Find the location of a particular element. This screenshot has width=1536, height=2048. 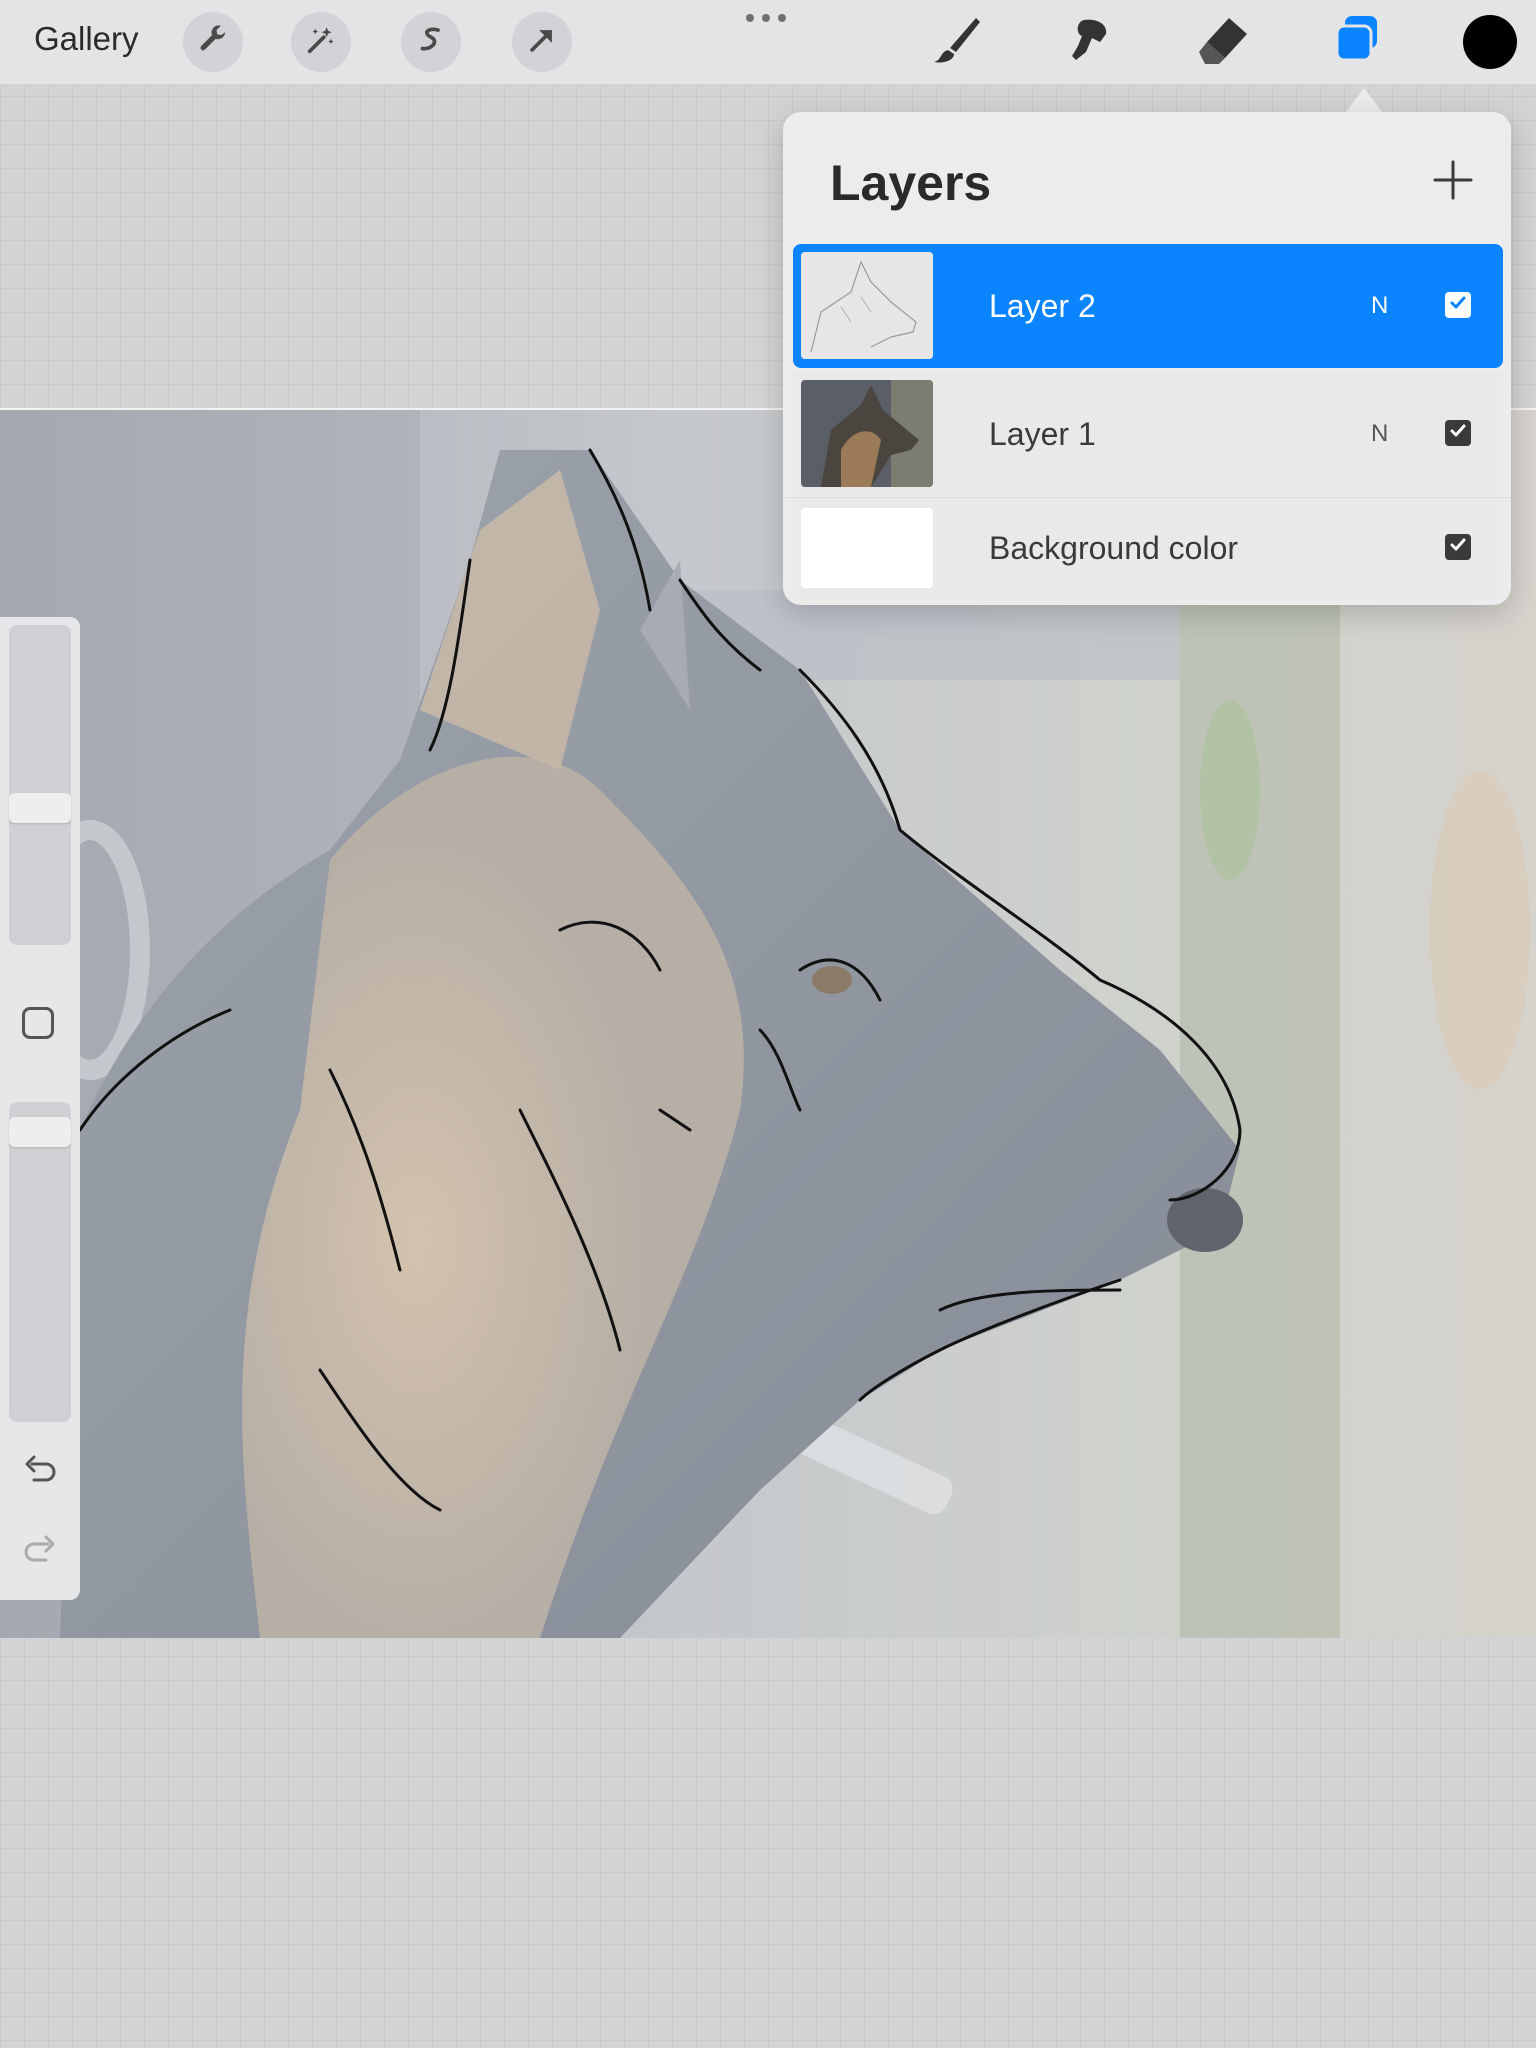

left-sidebar is located at coordinates (40, 1108).